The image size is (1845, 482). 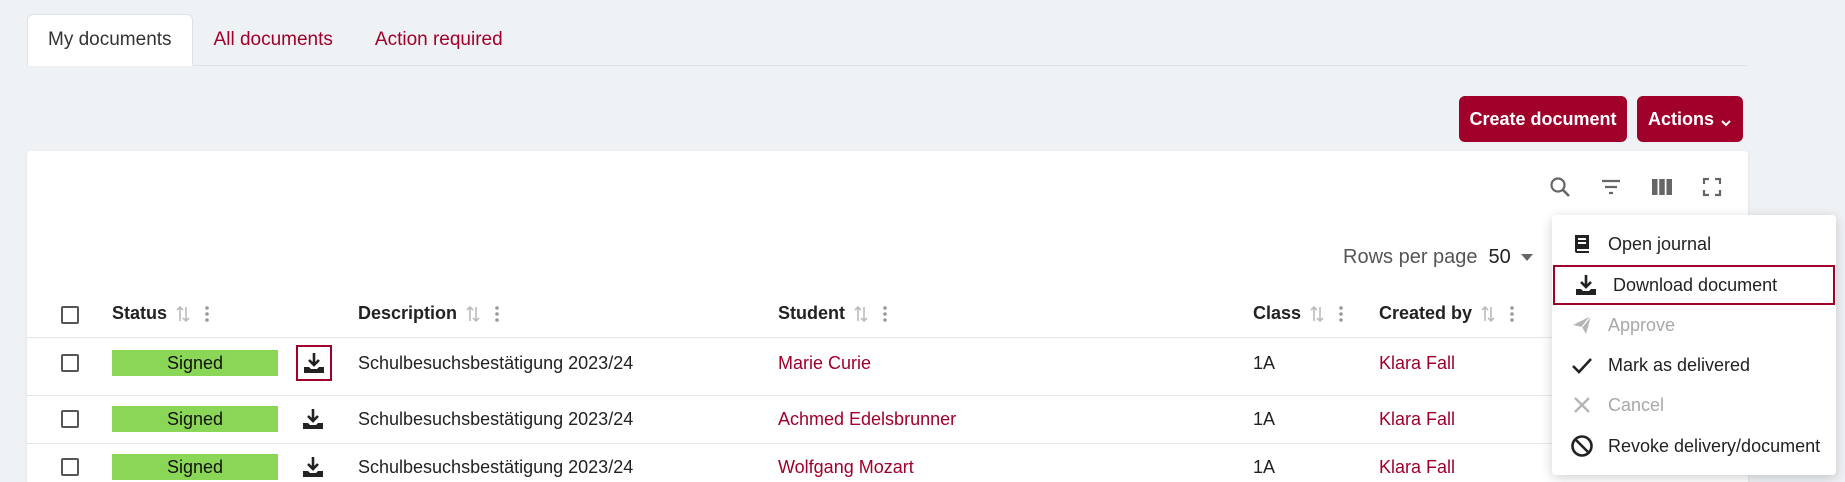 What do you see at coordinates (1560, 187) in the screenshot?
I see `search-icon` at bounding box center [1560, 187].